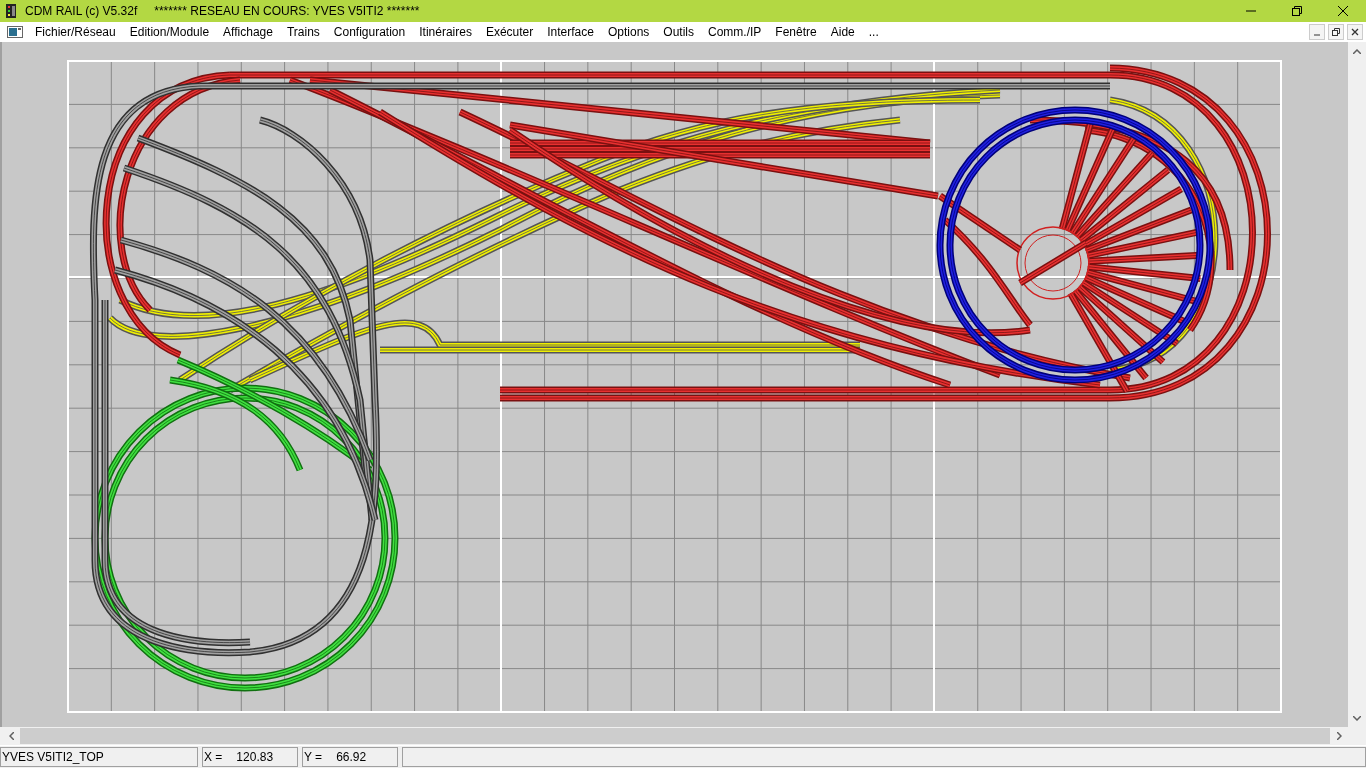 The image size is (1366, 768). Describe the element at coordinates (1357, 51) in the screenshot. I see `chevron-up-icon` at that location.